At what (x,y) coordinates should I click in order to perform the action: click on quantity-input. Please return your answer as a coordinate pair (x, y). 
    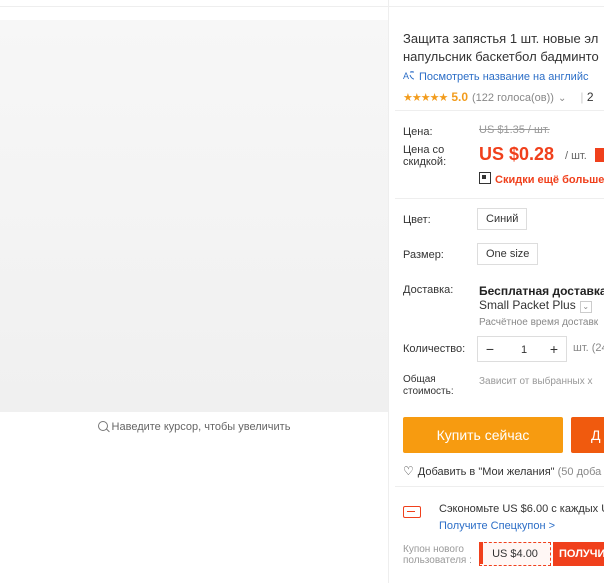
    Looking at the image, I should click on (524, 350).